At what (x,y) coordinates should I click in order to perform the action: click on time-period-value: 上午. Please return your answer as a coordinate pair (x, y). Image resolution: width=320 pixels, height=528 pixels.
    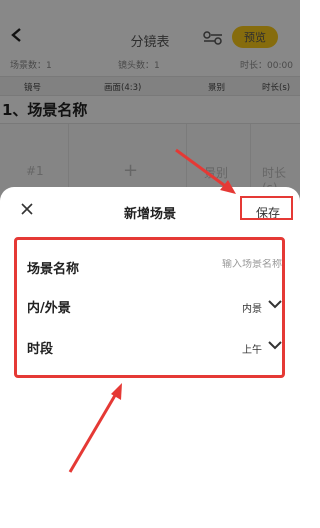
    Looking at the image, I should click on (252, 348).